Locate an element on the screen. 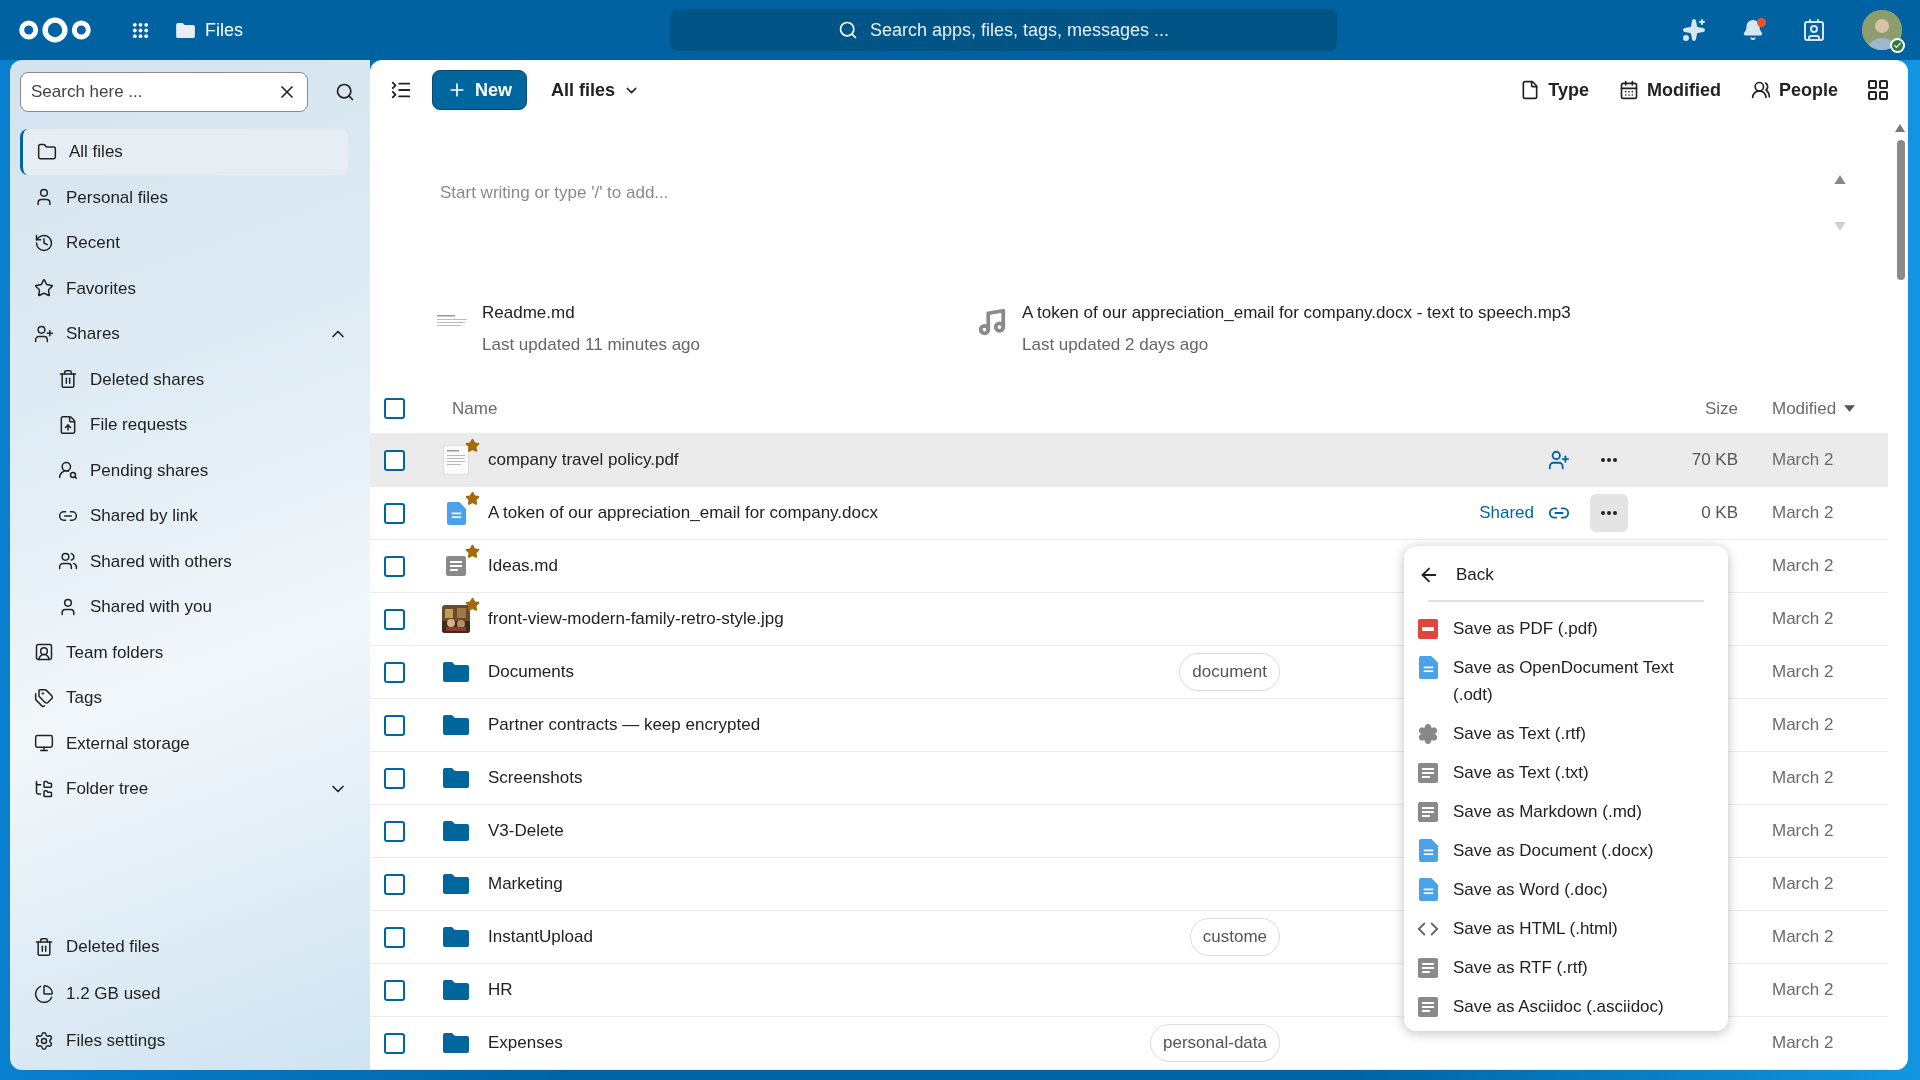 This screenshot has height=1080, width=1920. nav-item: Tags is located at coordinates (184, 698).